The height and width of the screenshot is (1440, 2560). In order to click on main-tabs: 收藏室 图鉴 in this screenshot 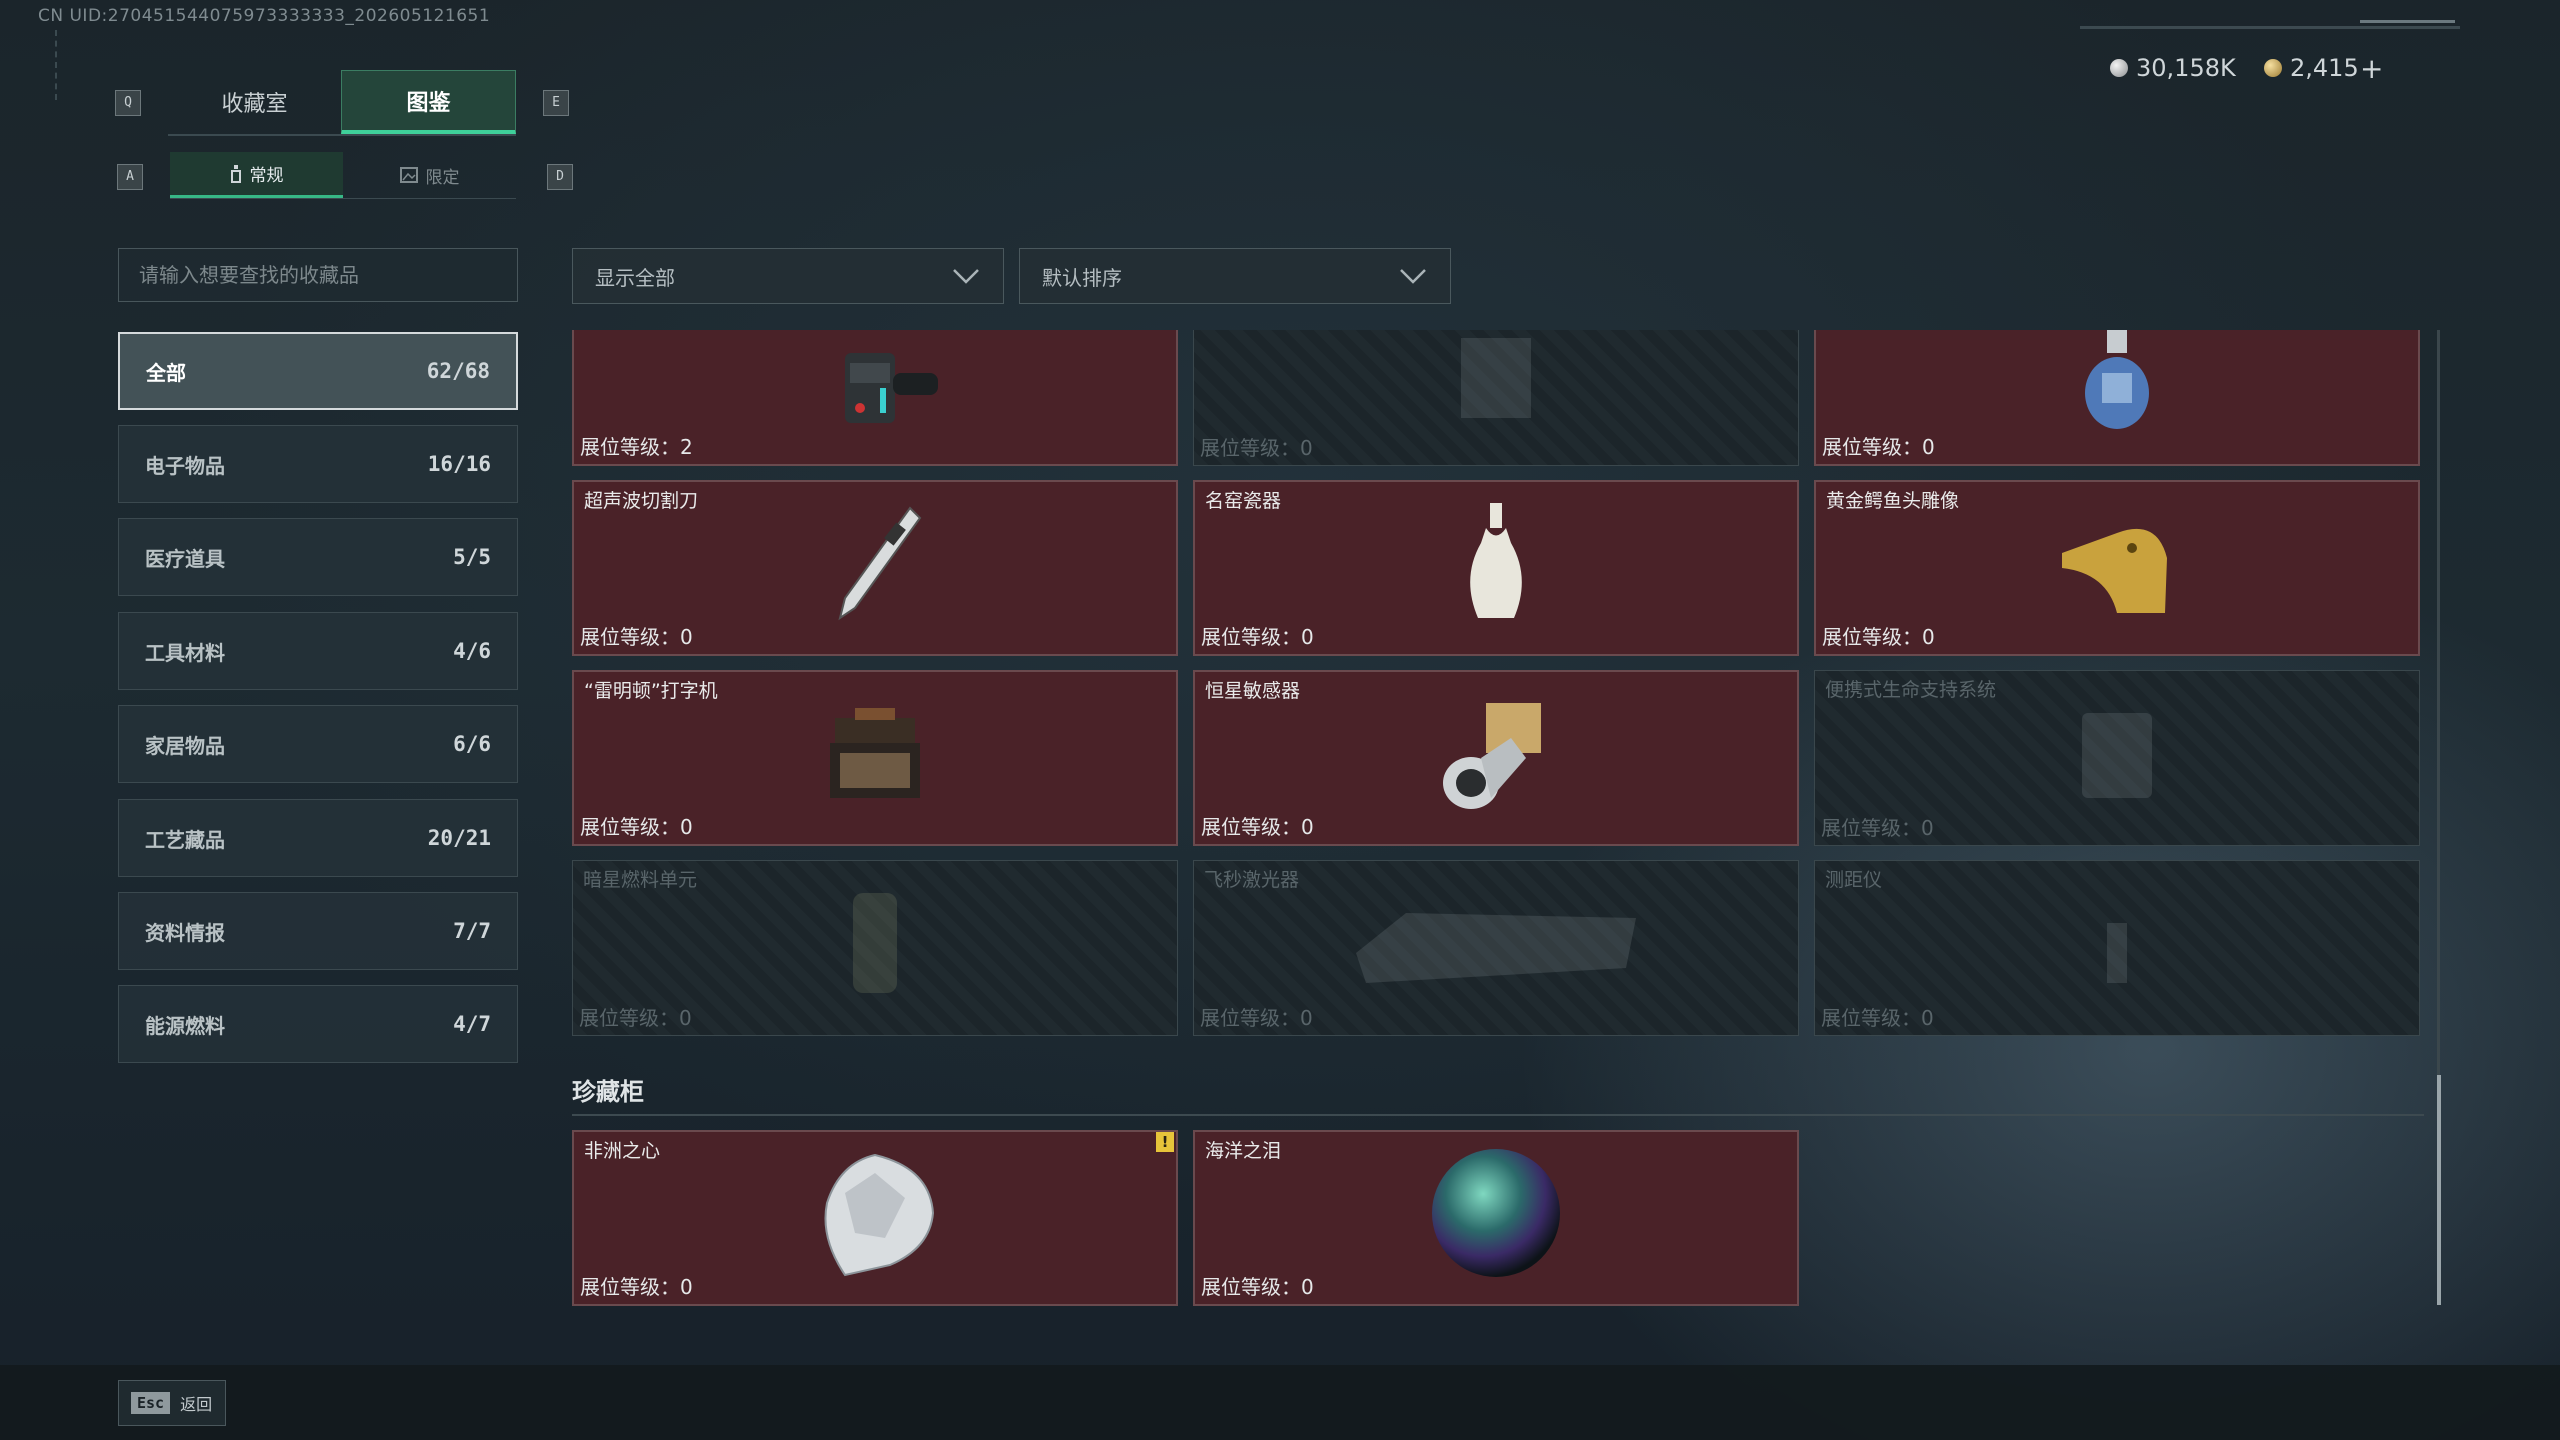, I will do `click(342, 103)`.